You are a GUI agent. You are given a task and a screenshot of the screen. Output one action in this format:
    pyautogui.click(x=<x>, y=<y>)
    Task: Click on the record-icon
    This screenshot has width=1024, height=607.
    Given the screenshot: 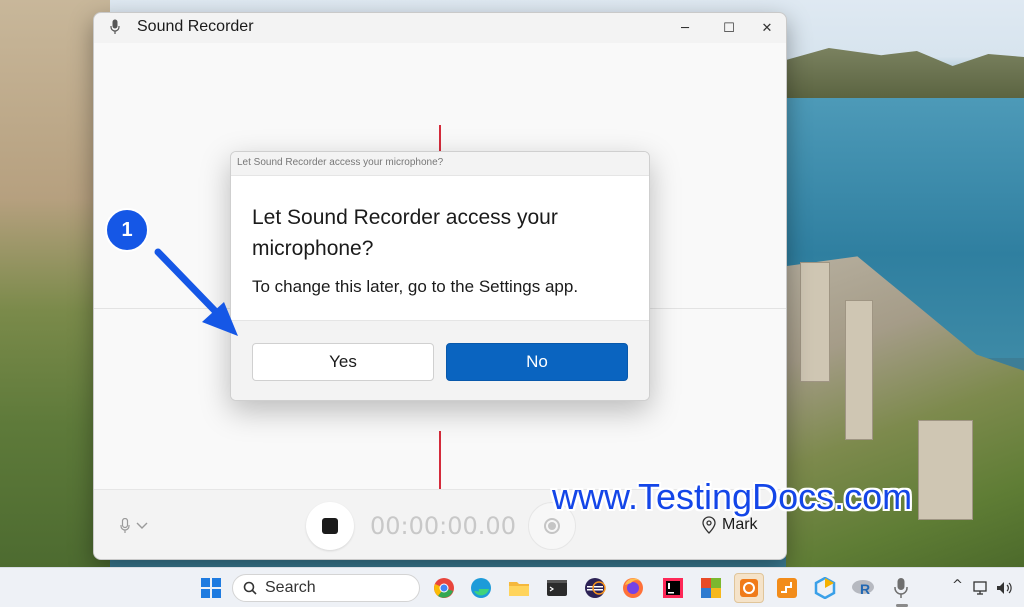 What is the action you would take?
    pyautogui.click(x=552, y=526)
    